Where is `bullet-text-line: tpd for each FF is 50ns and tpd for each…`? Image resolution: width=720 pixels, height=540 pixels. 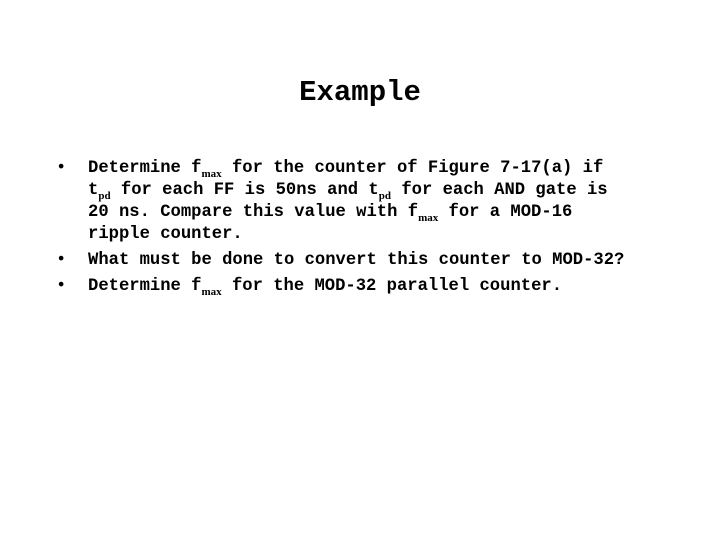
bullet-text-line: tpd for each FF is 50ns and tpd for each… is located at coordinates (348, 191).